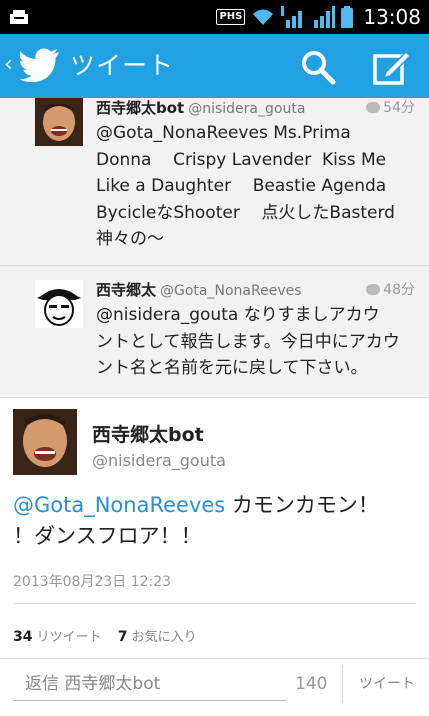 Image resolution: width=429 pixels, height=716 pixels. What do you see at coordinates (107, 536) in the screenshot?
I see `tweet-body-line: ！ダンスフロア！！` at bounding box center [107, 536].